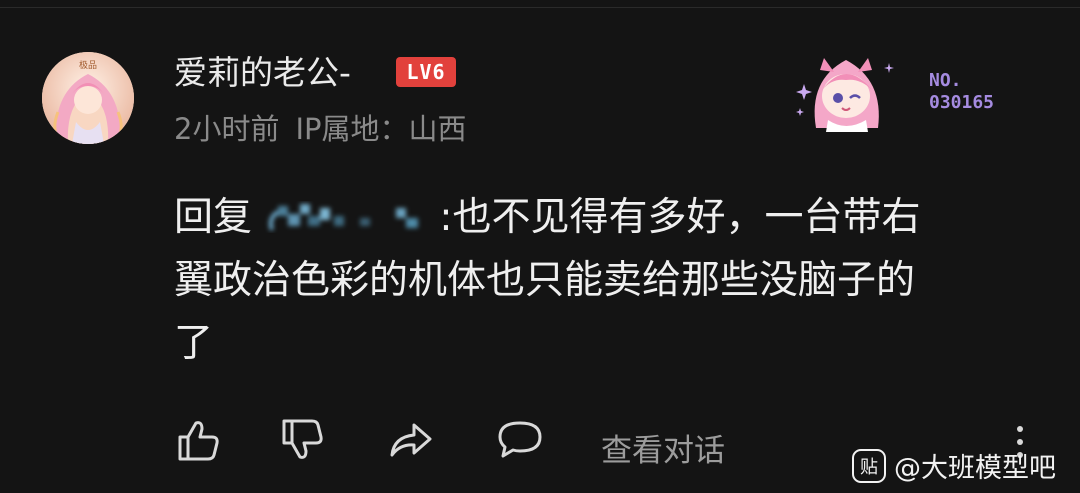 The height and width of the screenshot is (493, 1080). Describe the element at coordinates (194, 343) in the screenshot. I see `reply-text-line3: 了` at that location.